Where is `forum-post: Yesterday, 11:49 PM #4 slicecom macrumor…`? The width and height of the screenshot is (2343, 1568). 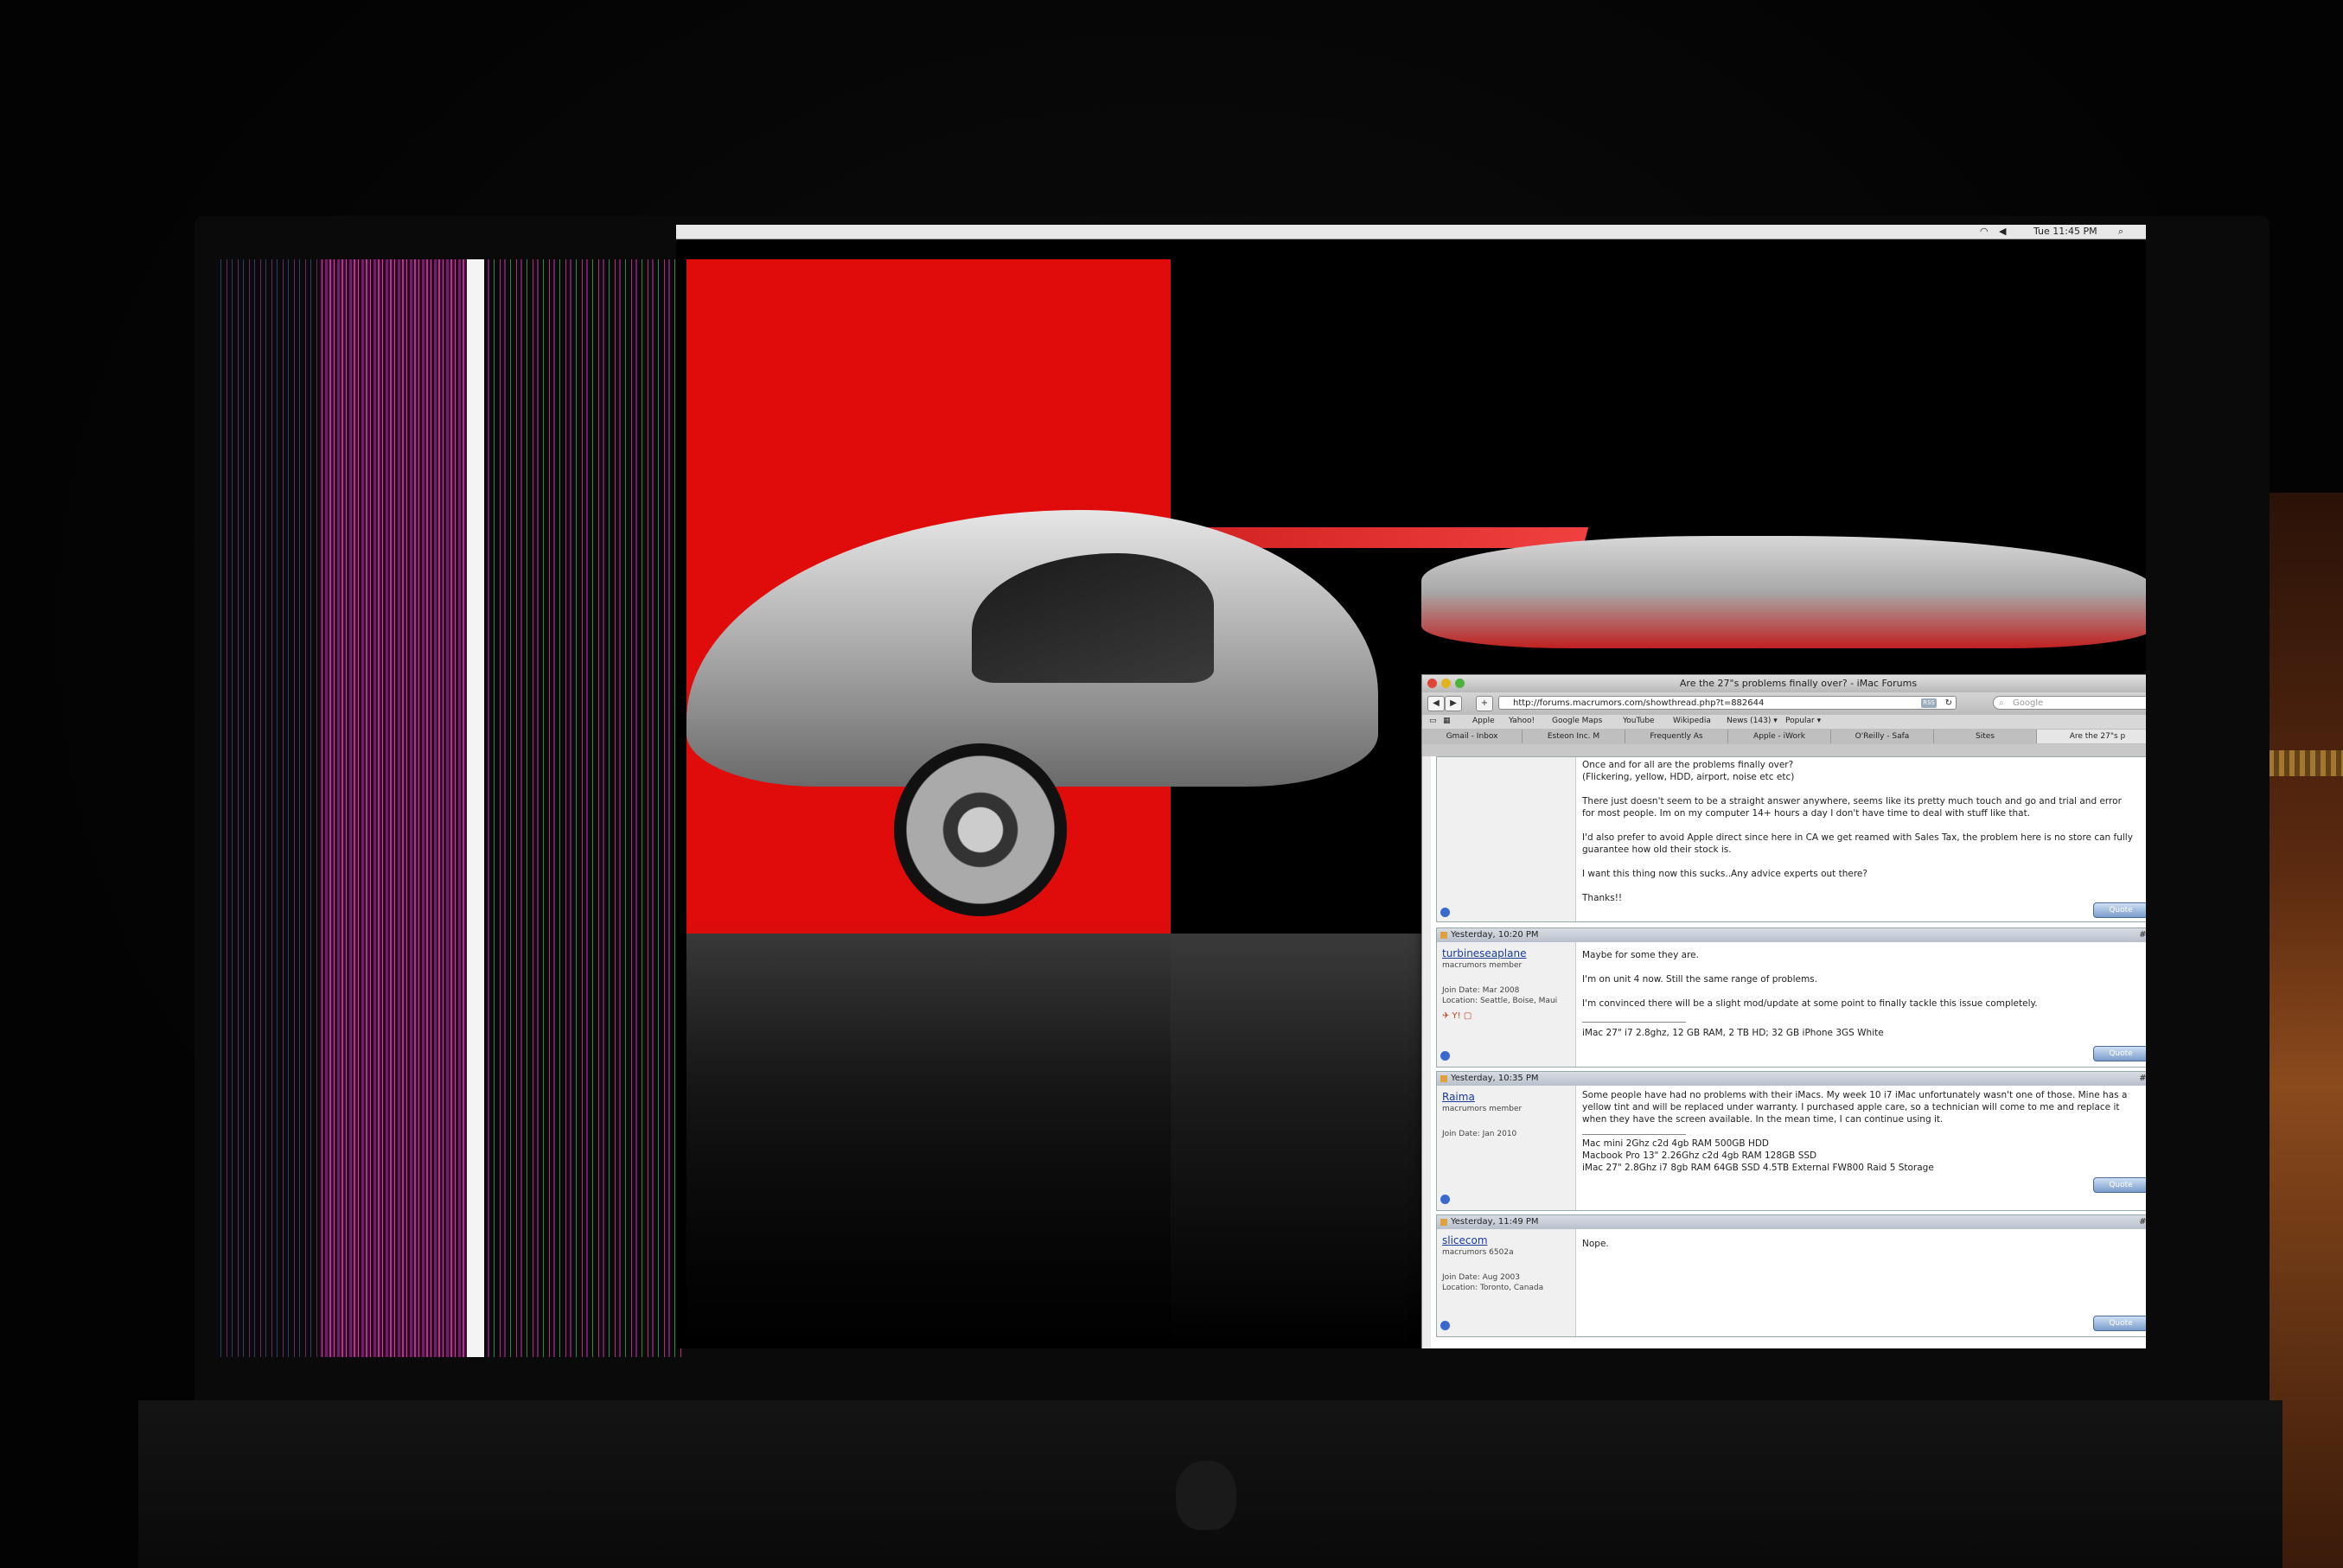 forum-post: Yesterday, 11:49 PM #4 slicecom macrumor… is located at coordinates (1791, 1276).